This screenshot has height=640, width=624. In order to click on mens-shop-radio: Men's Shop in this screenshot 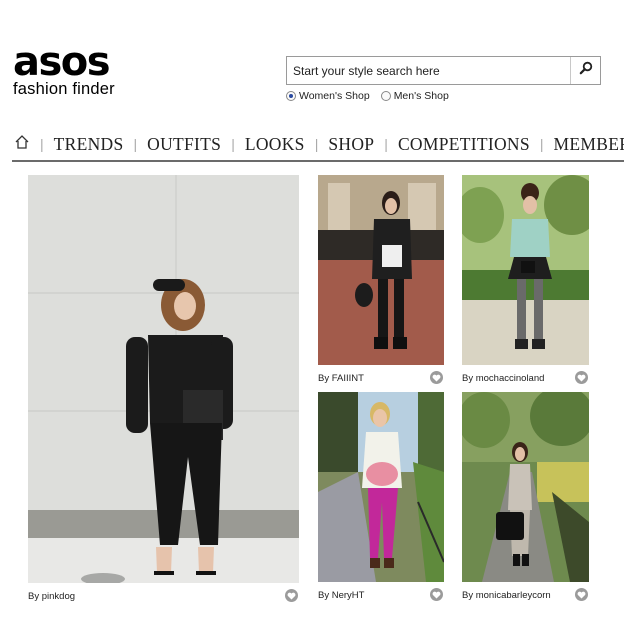, I will do `click(414, 96)`.